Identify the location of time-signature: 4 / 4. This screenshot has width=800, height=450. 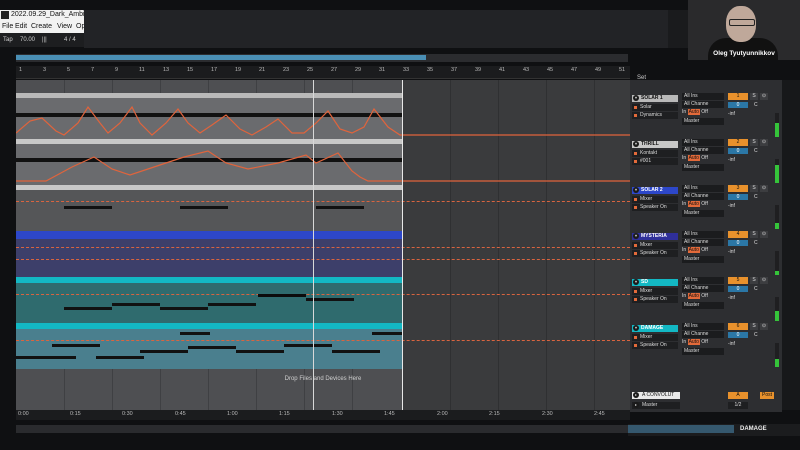
(70, 40).